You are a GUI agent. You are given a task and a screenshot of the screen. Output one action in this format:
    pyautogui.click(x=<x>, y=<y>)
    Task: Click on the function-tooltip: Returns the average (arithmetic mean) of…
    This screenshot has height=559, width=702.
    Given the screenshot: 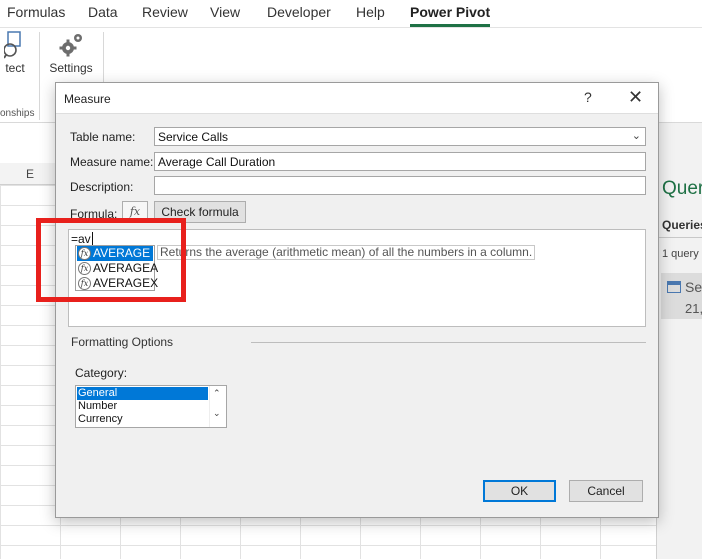 What is the action you would take?
    pyautogui.click(x=346, y=252)
    